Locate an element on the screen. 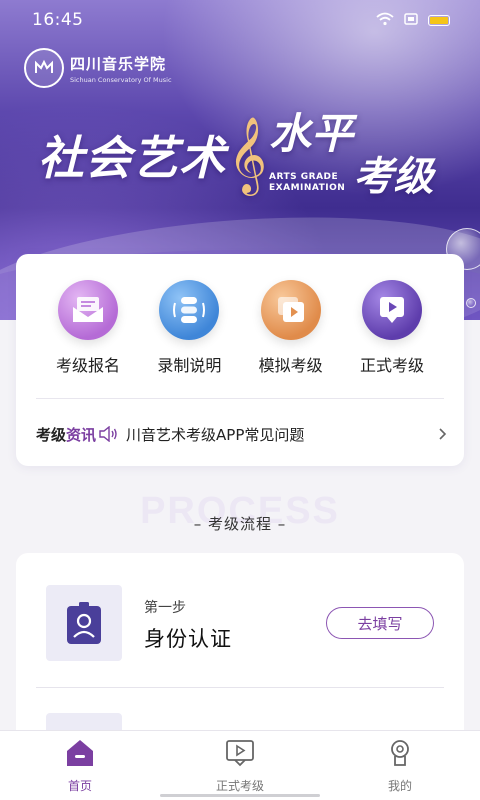  sim-icon is located at coordinates (411, 20).